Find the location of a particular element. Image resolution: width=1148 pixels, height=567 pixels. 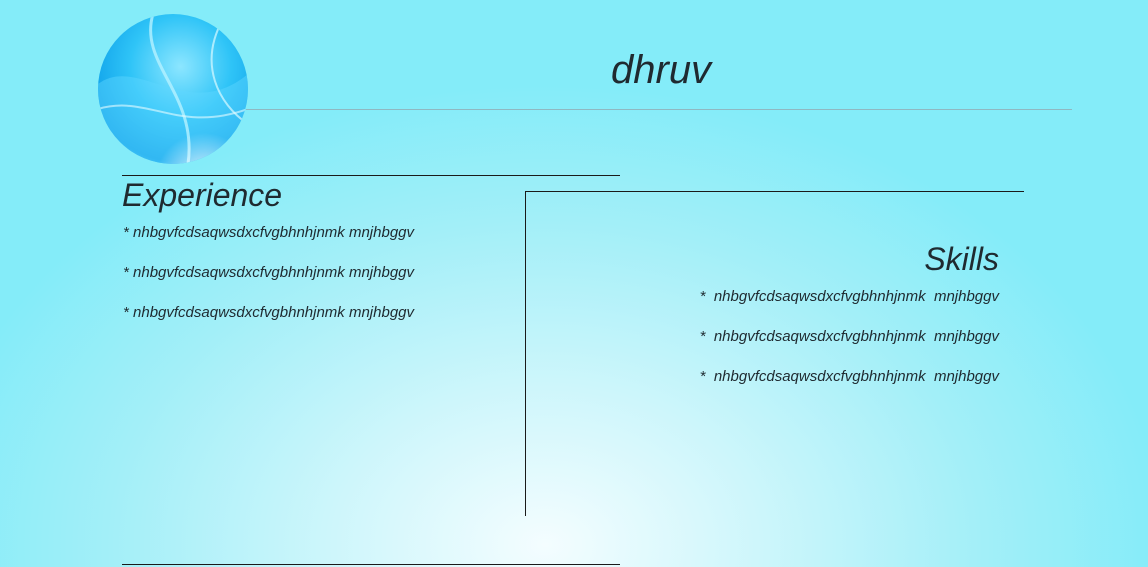

blue-orb-logo-icon is located at coordinates (173, 89).